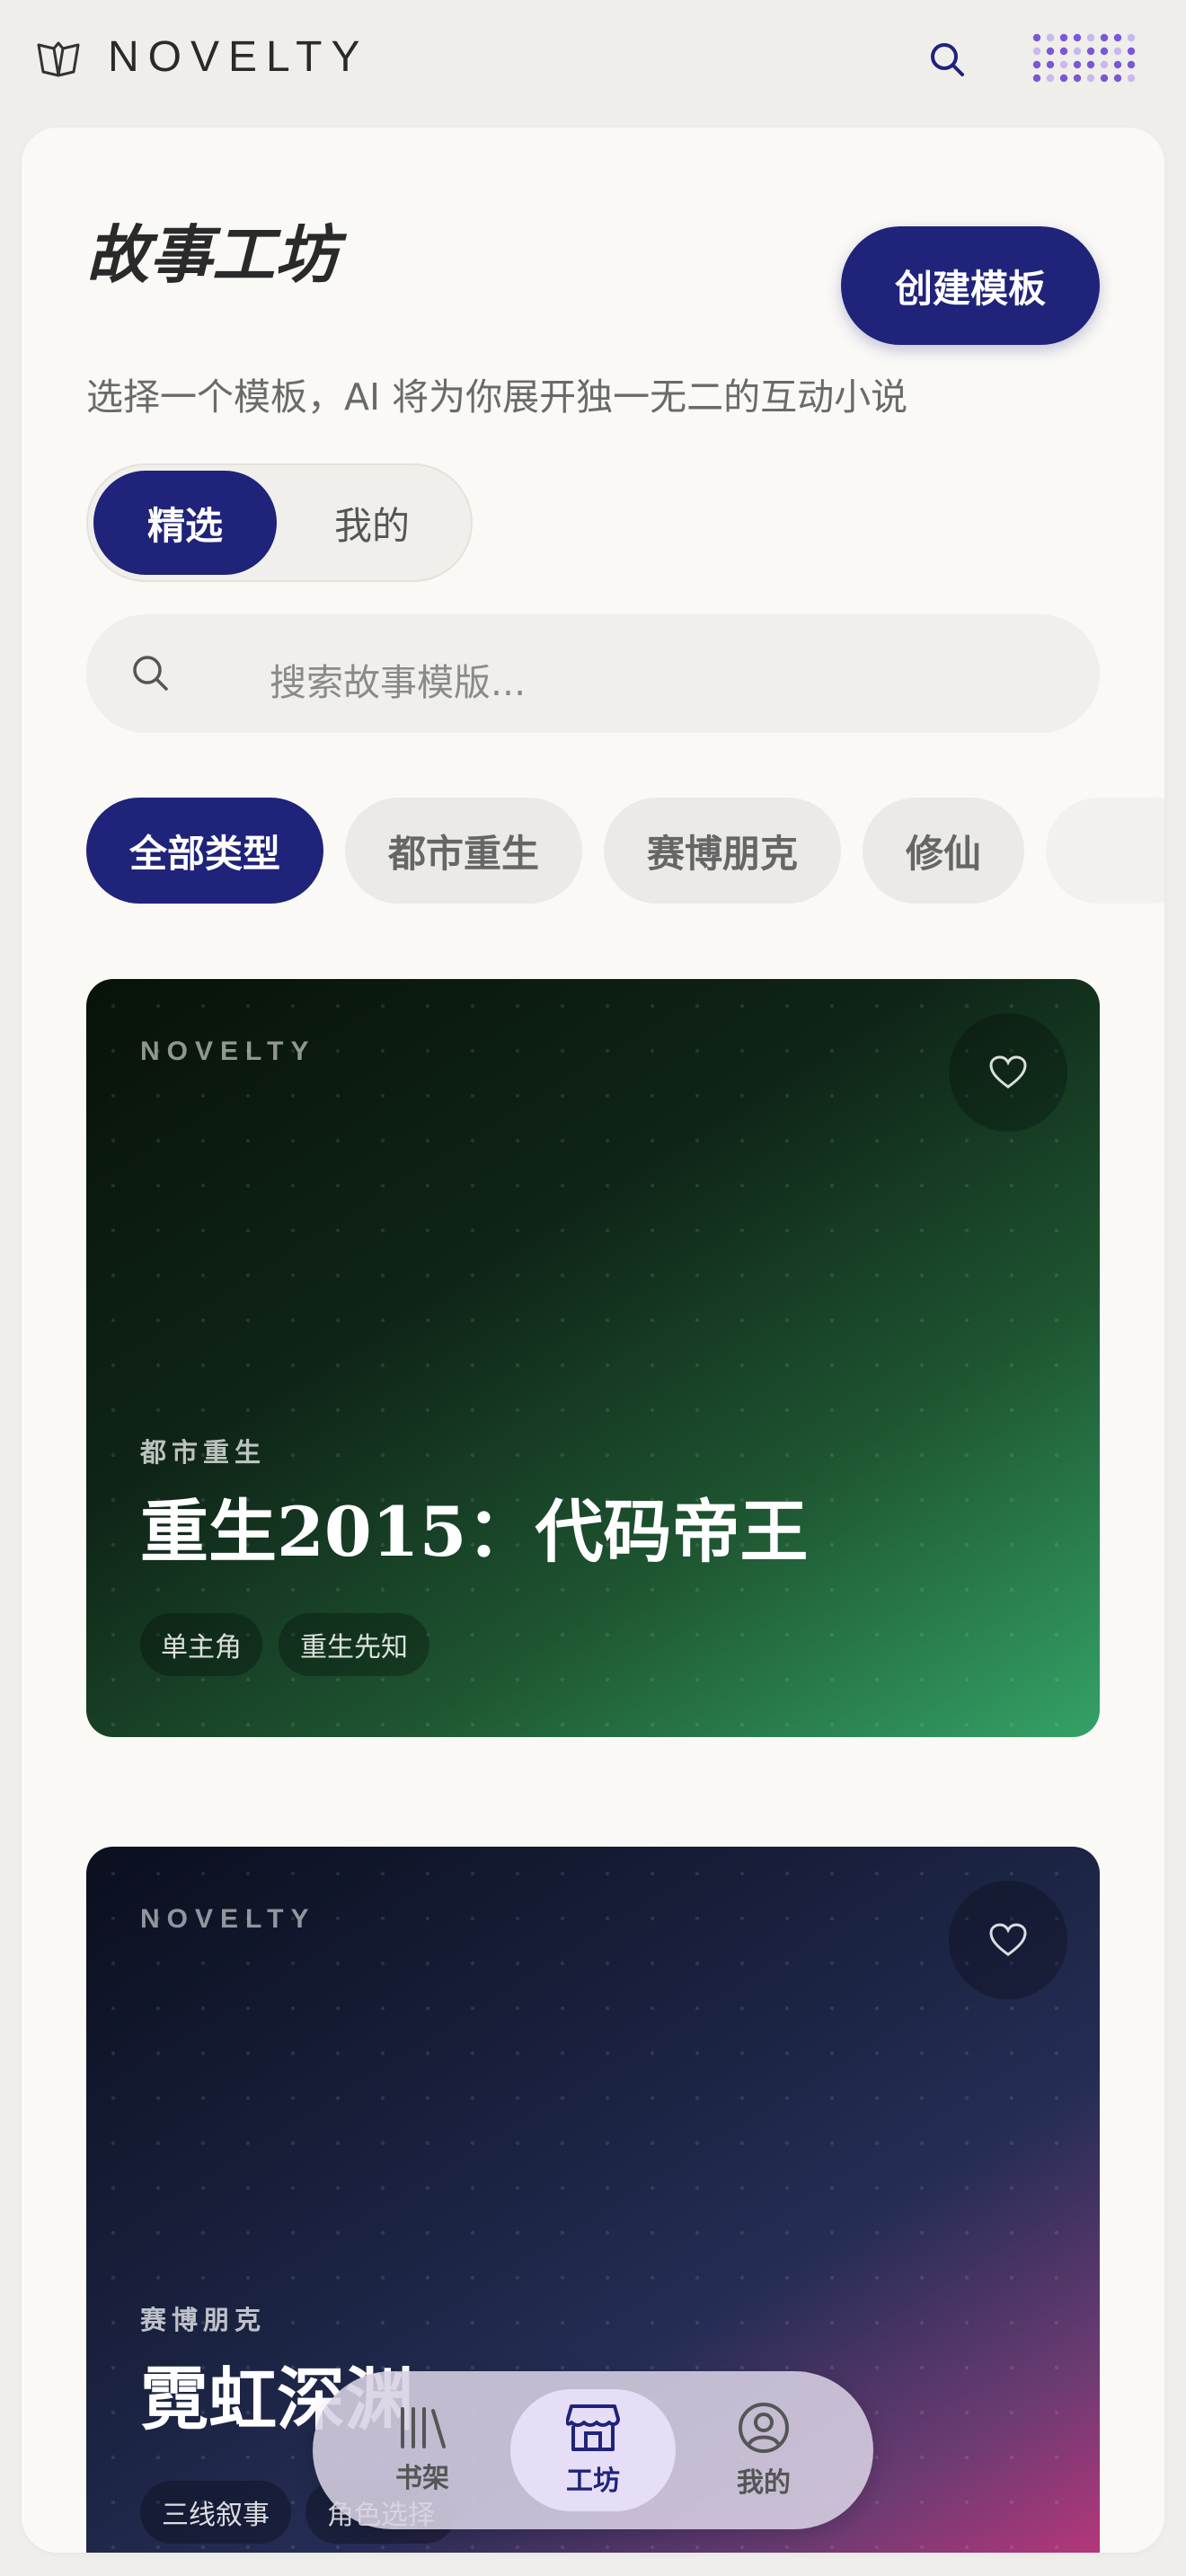 The height and width of the screenshot is (2576, 1186). I want to click on open-book-logo-icon, so click(58, 59).